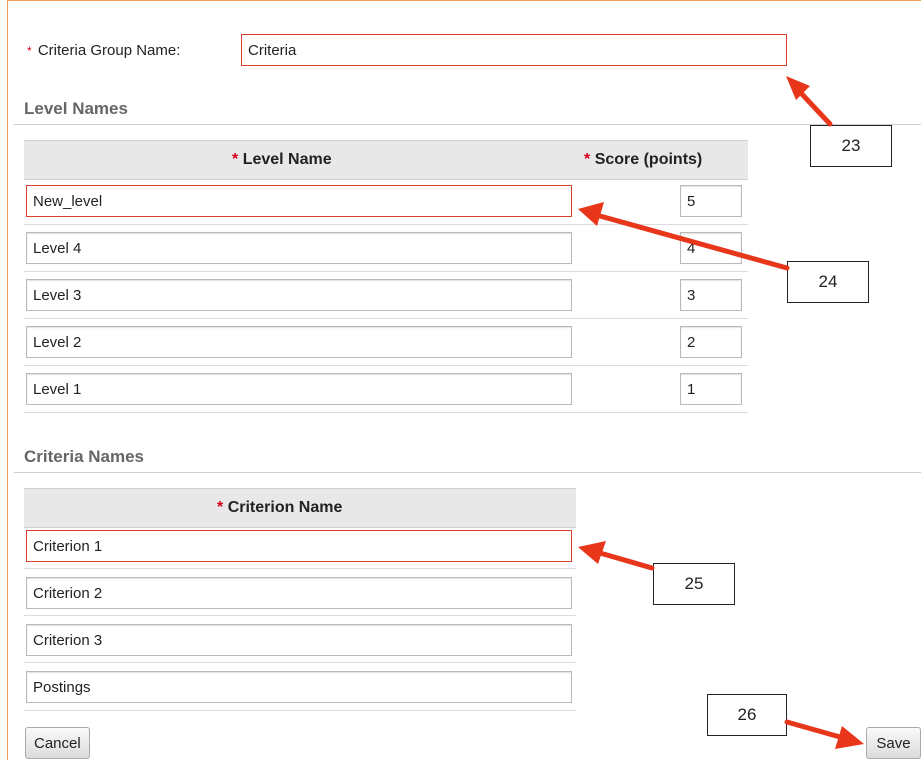 Image resolution: width=921 pixels, height=760 pixels. What do you see at coordinates (747, 715) in the screenshot?
I see `callout-26: 26` at bounding box center [747, 715].